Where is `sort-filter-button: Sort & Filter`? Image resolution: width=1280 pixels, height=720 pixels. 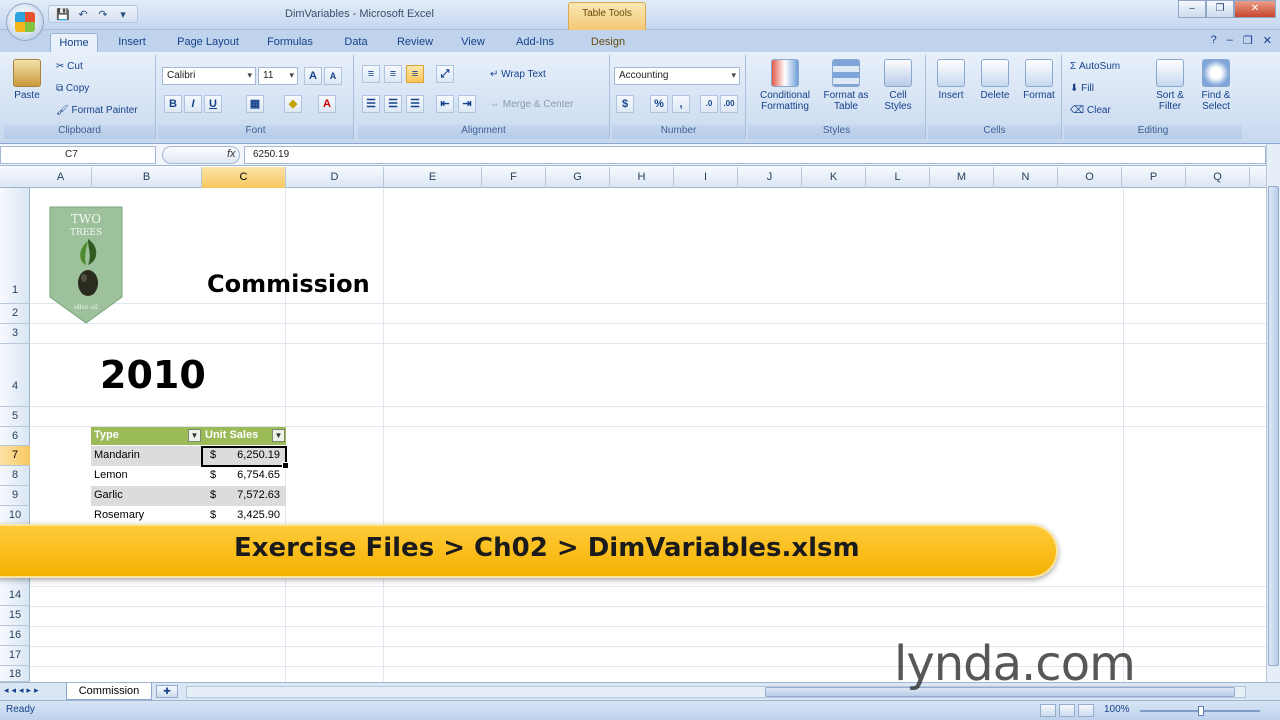 sort-filter-button: Sort & Filter is located at coordinates (1170, 85).